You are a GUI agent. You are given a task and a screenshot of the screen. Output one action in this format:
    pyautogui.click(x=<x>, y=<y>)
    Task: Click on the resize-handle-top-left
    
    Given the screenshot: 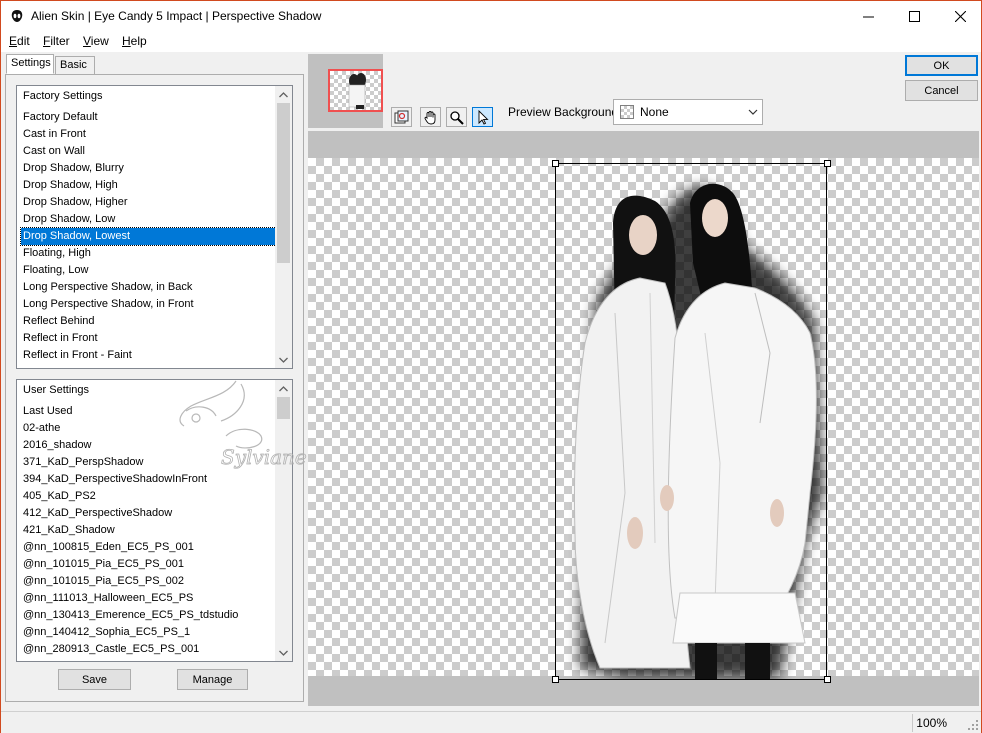 What is the action you would take?
    pyautogui.click(x=555, y=163)
    